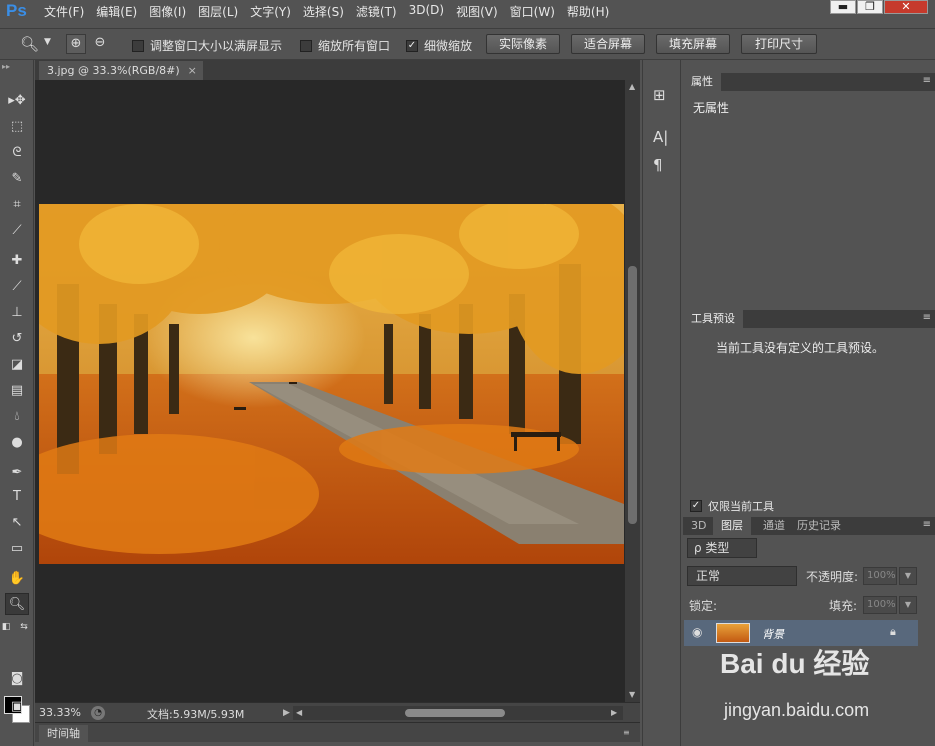 Image resolution: width=935 pixels, height=746 pixels. I want to click on scroll-left-icon: ◀, so click(299, 712).